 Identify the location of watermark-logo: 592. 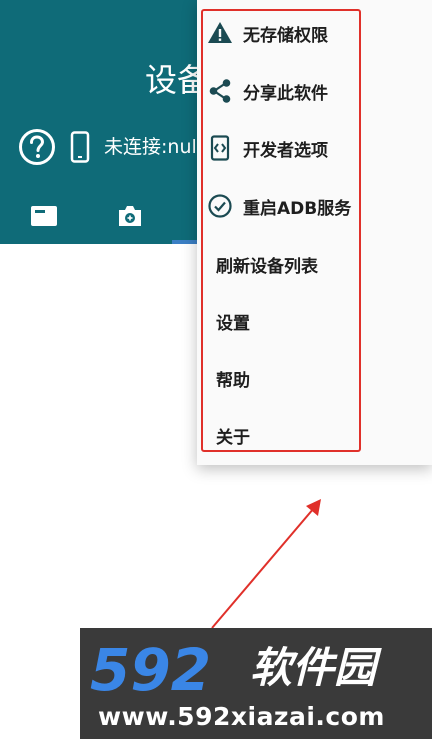
(150, 668).